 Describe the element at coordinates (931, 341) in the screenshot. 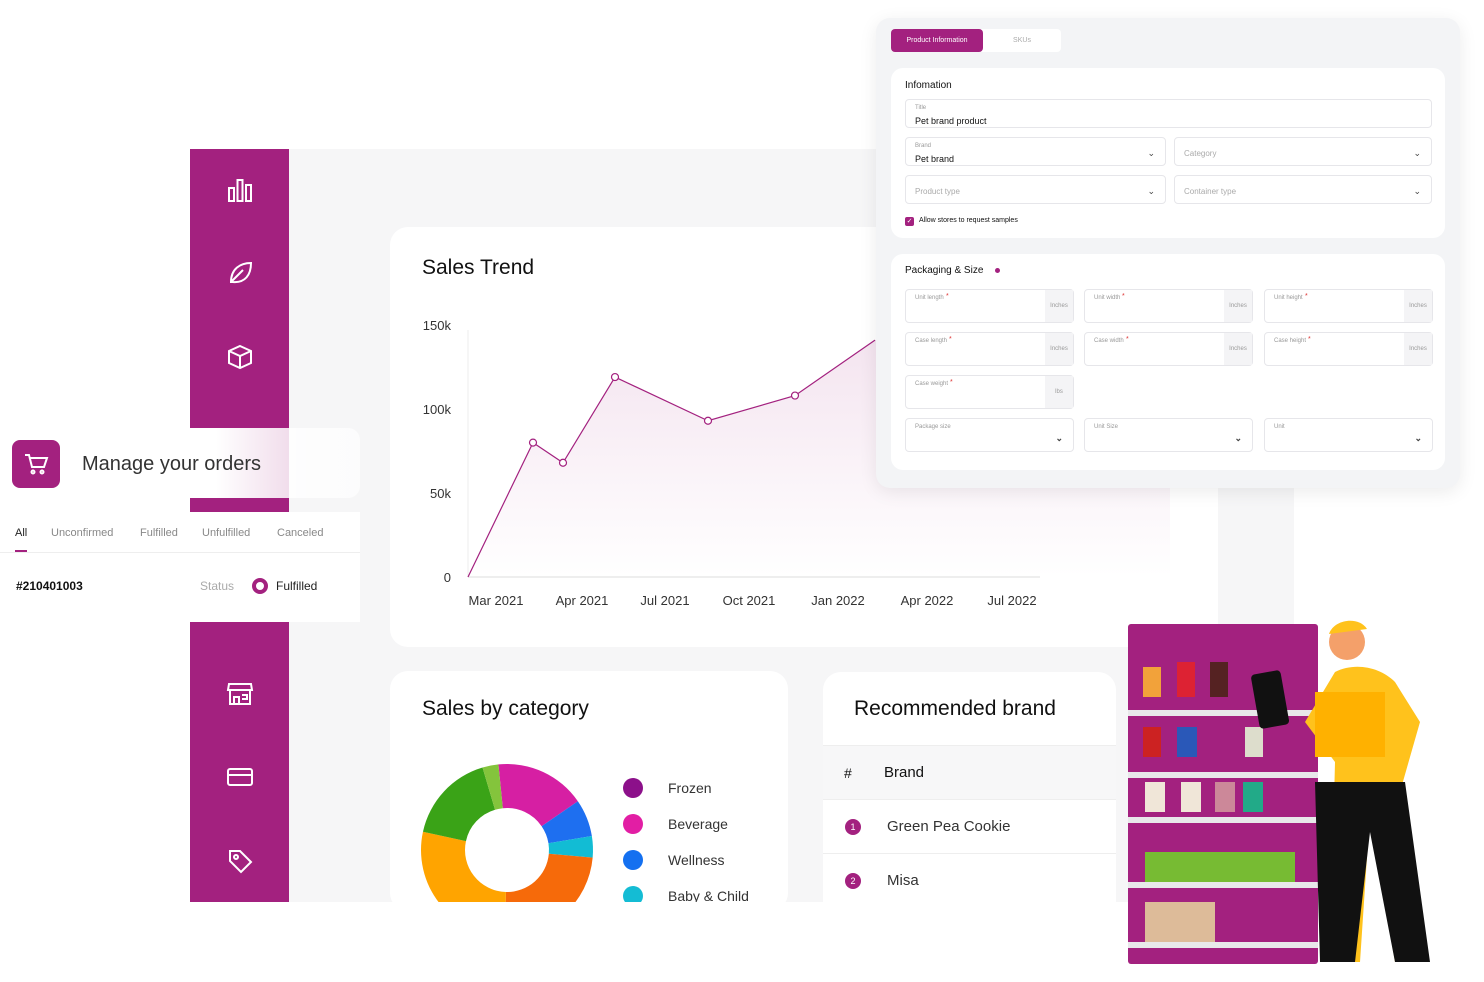

I see `field-label: Case length` at that location.